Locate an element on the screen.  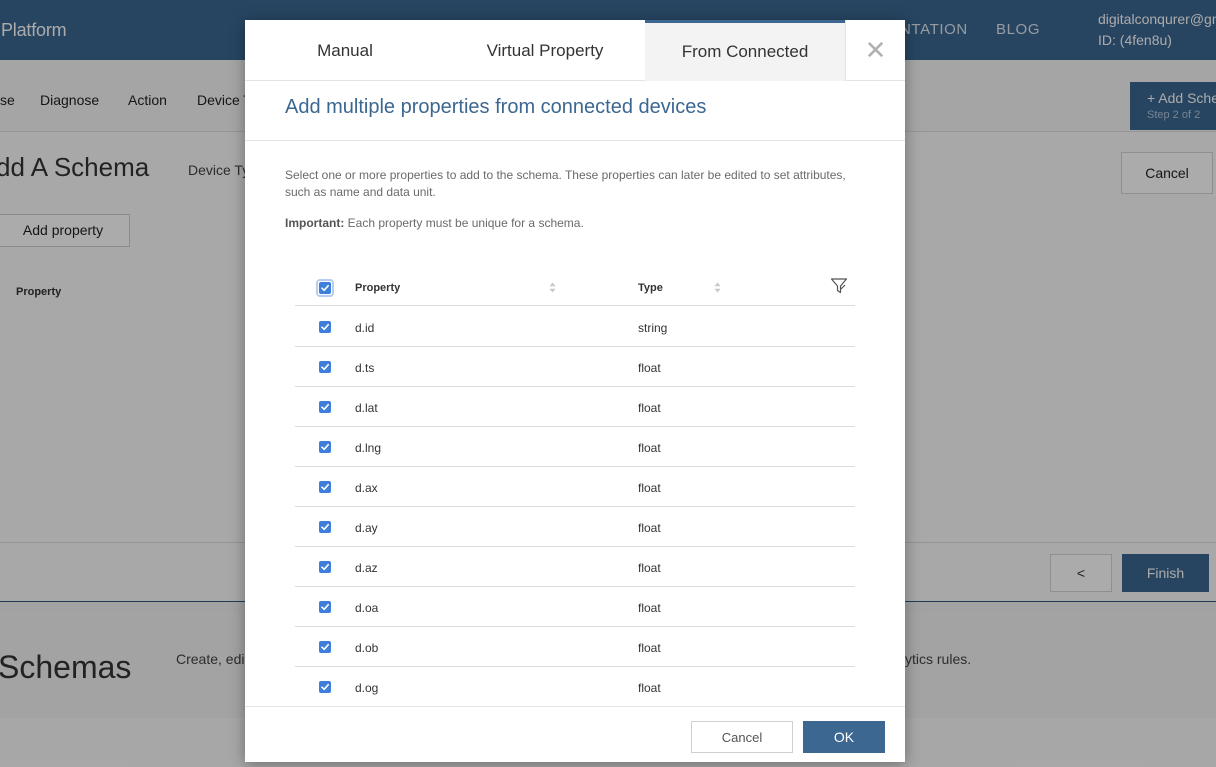
property-type: string is located at coordinates (653, 328).